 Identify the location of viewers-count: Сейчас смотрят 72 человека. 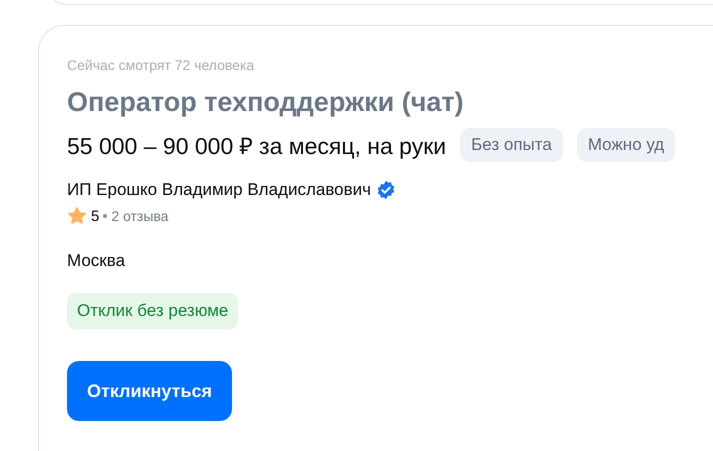
(160, 65).